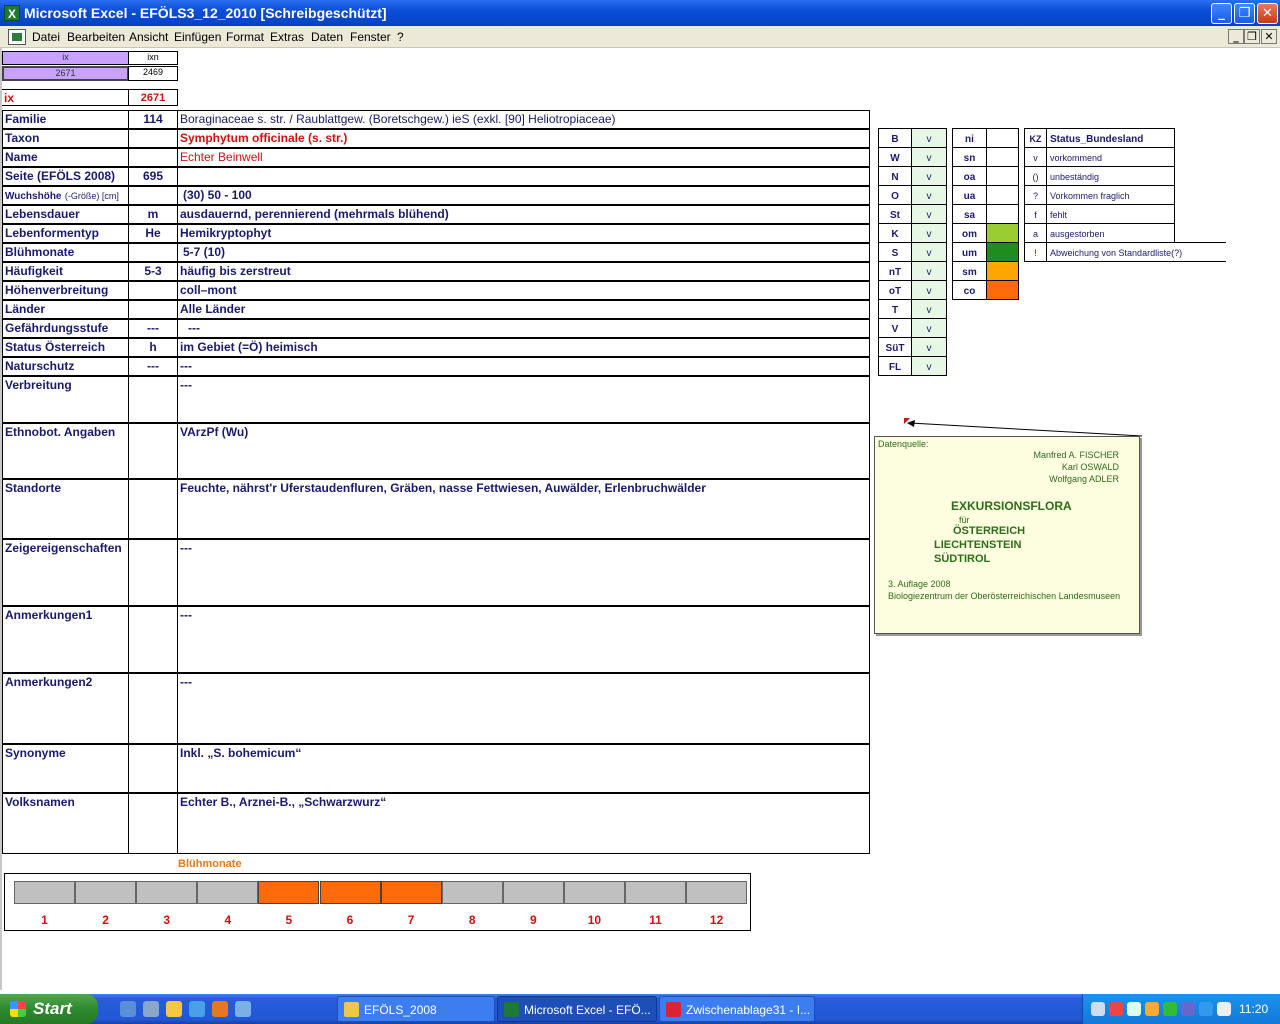 This screenshot has width=1280, height=1024. I want to click on land-code-ot: oT, so click(895, 290).